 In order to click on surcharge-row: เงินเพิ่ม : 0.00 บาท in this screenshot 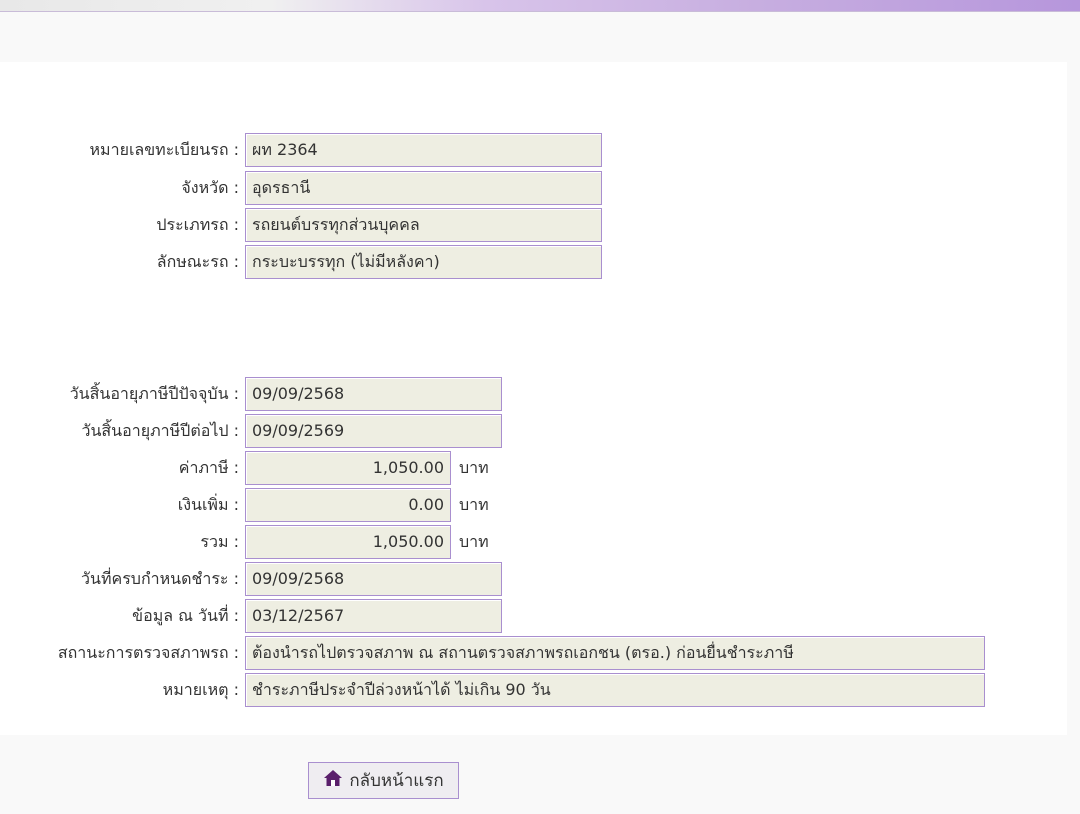, I will do `click(244, 505)`.